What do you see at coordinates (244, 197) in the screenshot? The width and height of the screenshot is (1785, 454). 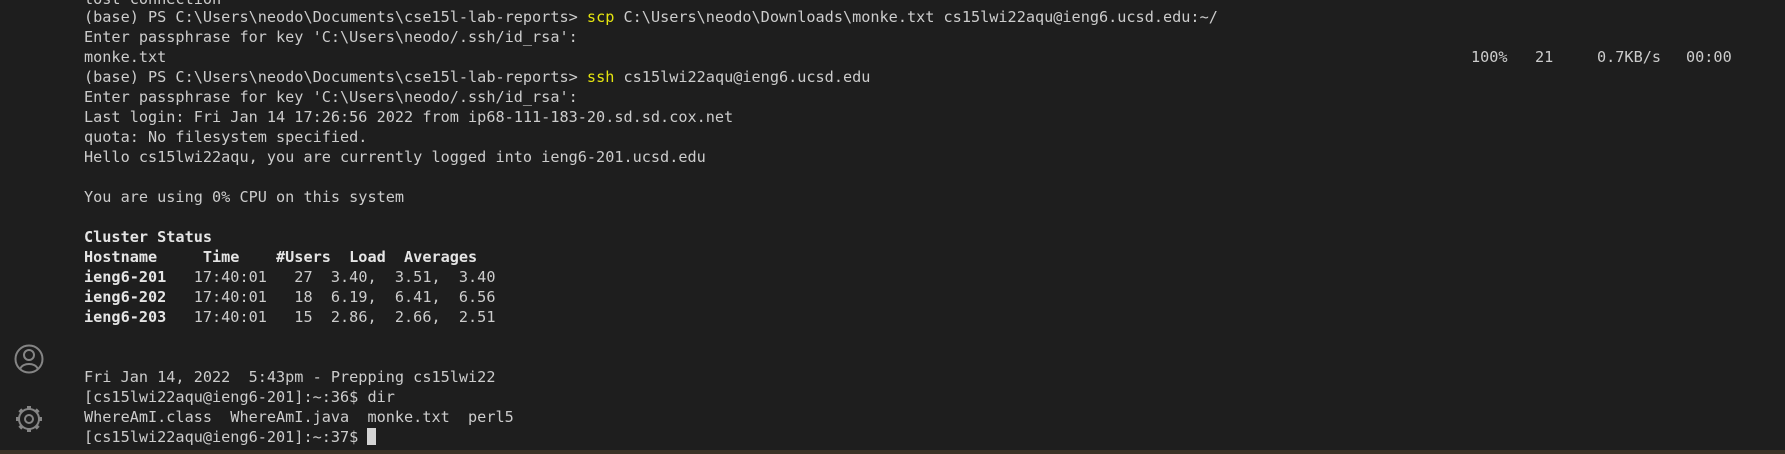 I see `terminal-line-cpu: You are using 0% CPU on this system` at bounding box center [244, 197].